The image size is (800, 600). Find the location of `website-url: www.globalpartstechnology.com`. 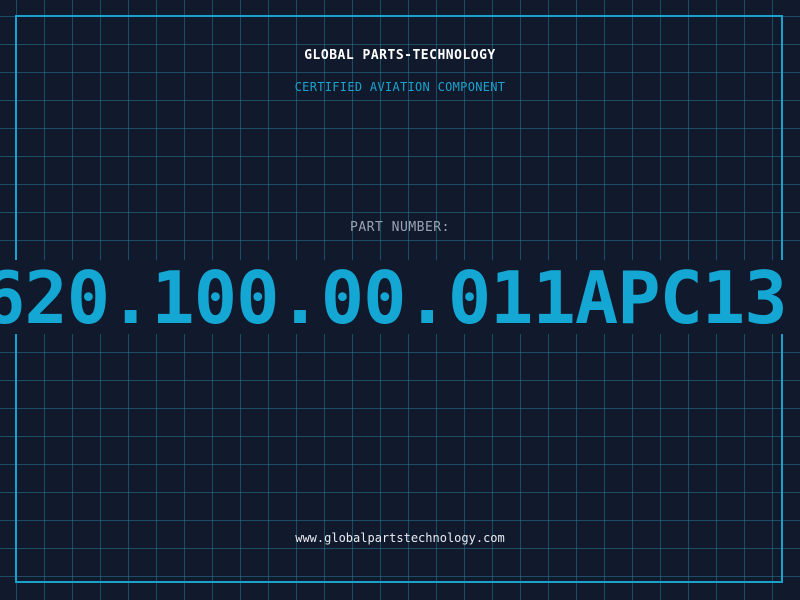

website-url: www.globalpartstechnology.com is located at coordinates (400, 538).